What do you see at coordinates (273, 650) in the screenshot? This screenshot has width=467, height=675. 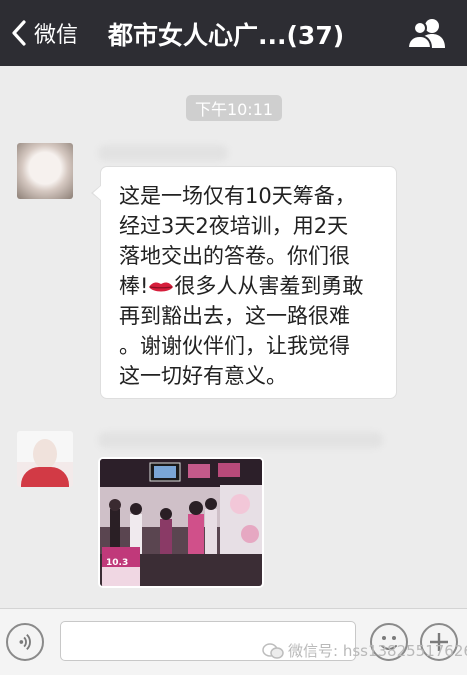 I see `wechat-logo-icon` at bounding box center [273, 650].